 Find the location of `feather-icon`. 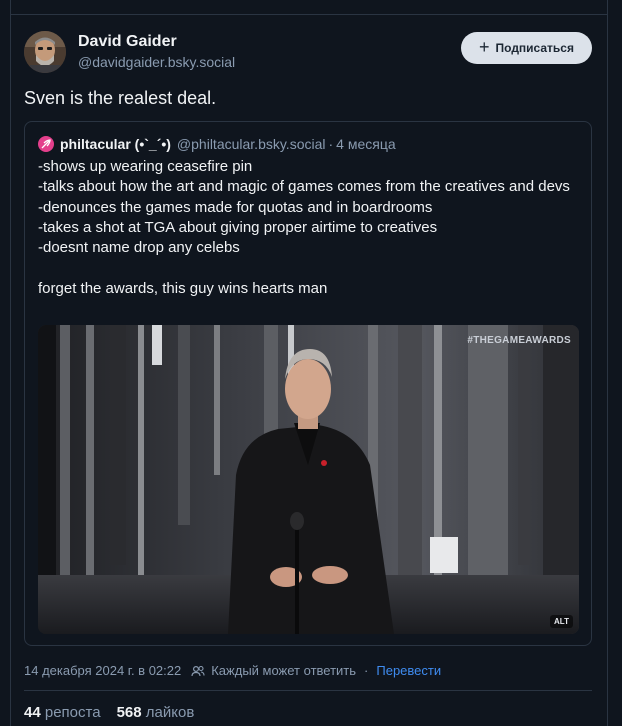

feather-icon is located at coordinates (46, 144).